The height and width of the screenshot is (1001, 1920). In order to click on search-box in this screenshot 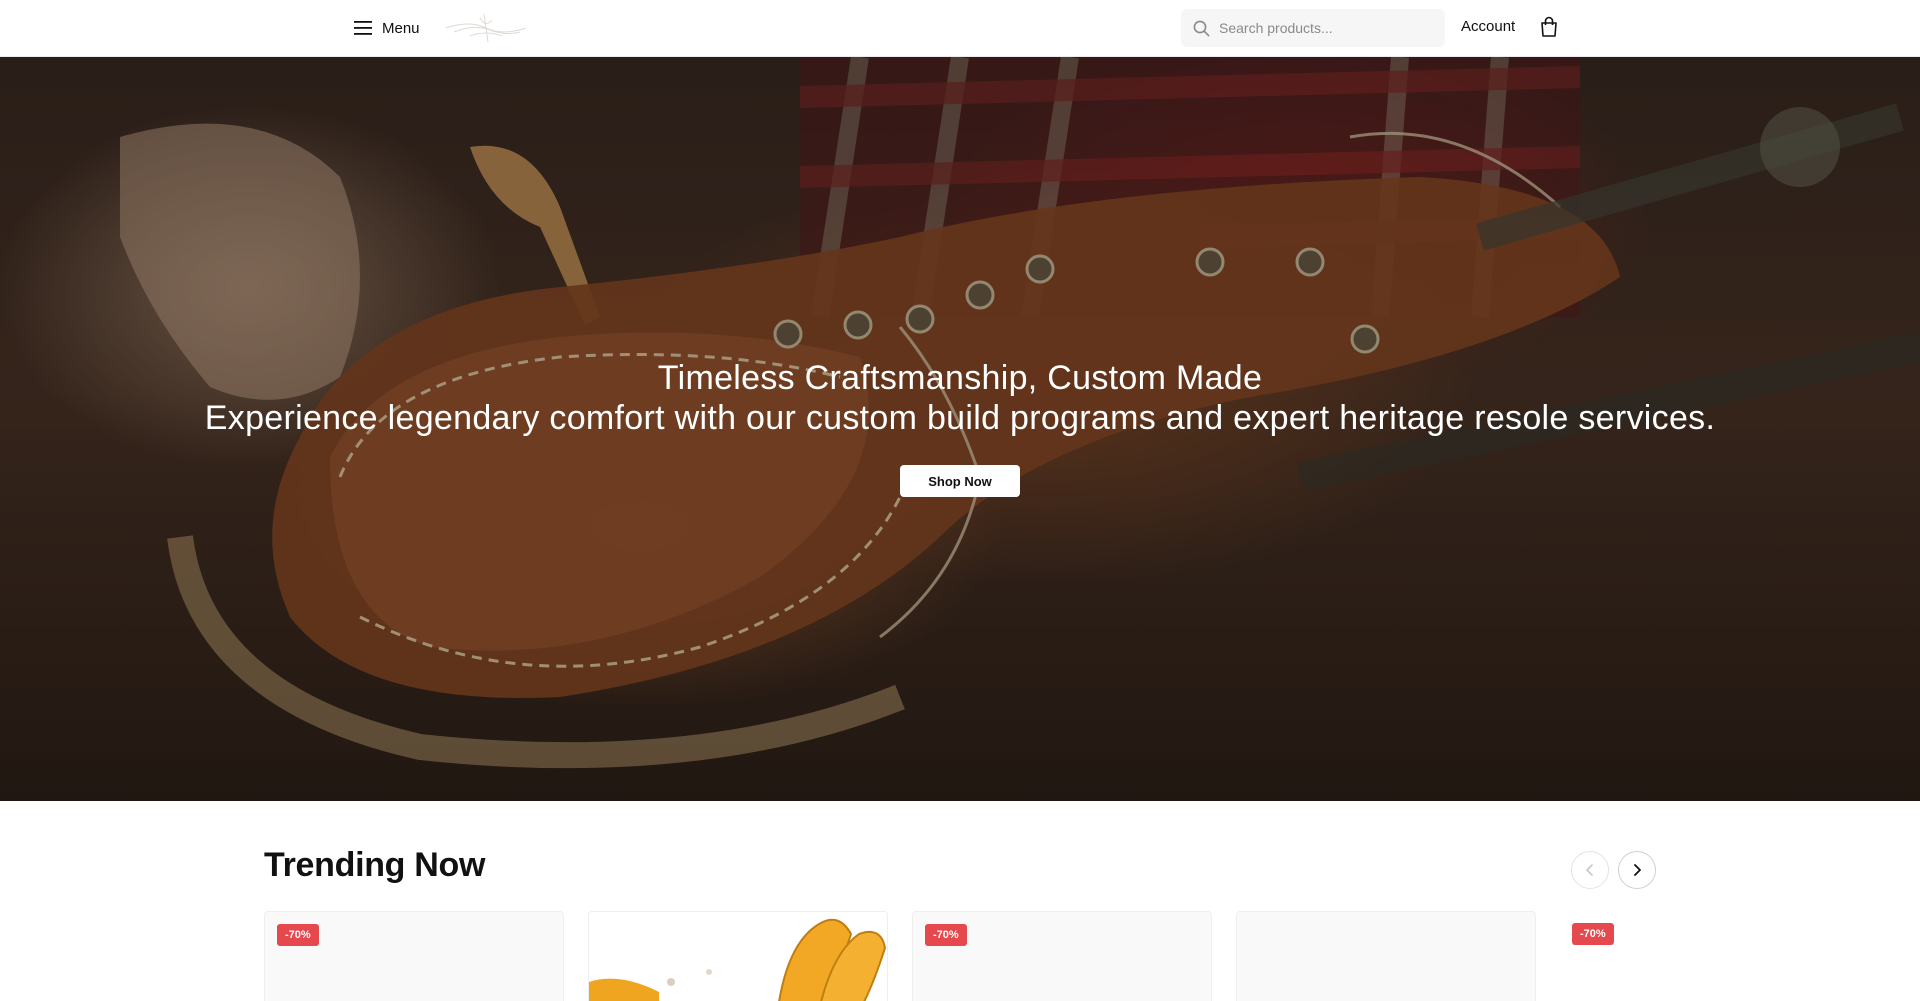, I will do `click(1313, 28)`.